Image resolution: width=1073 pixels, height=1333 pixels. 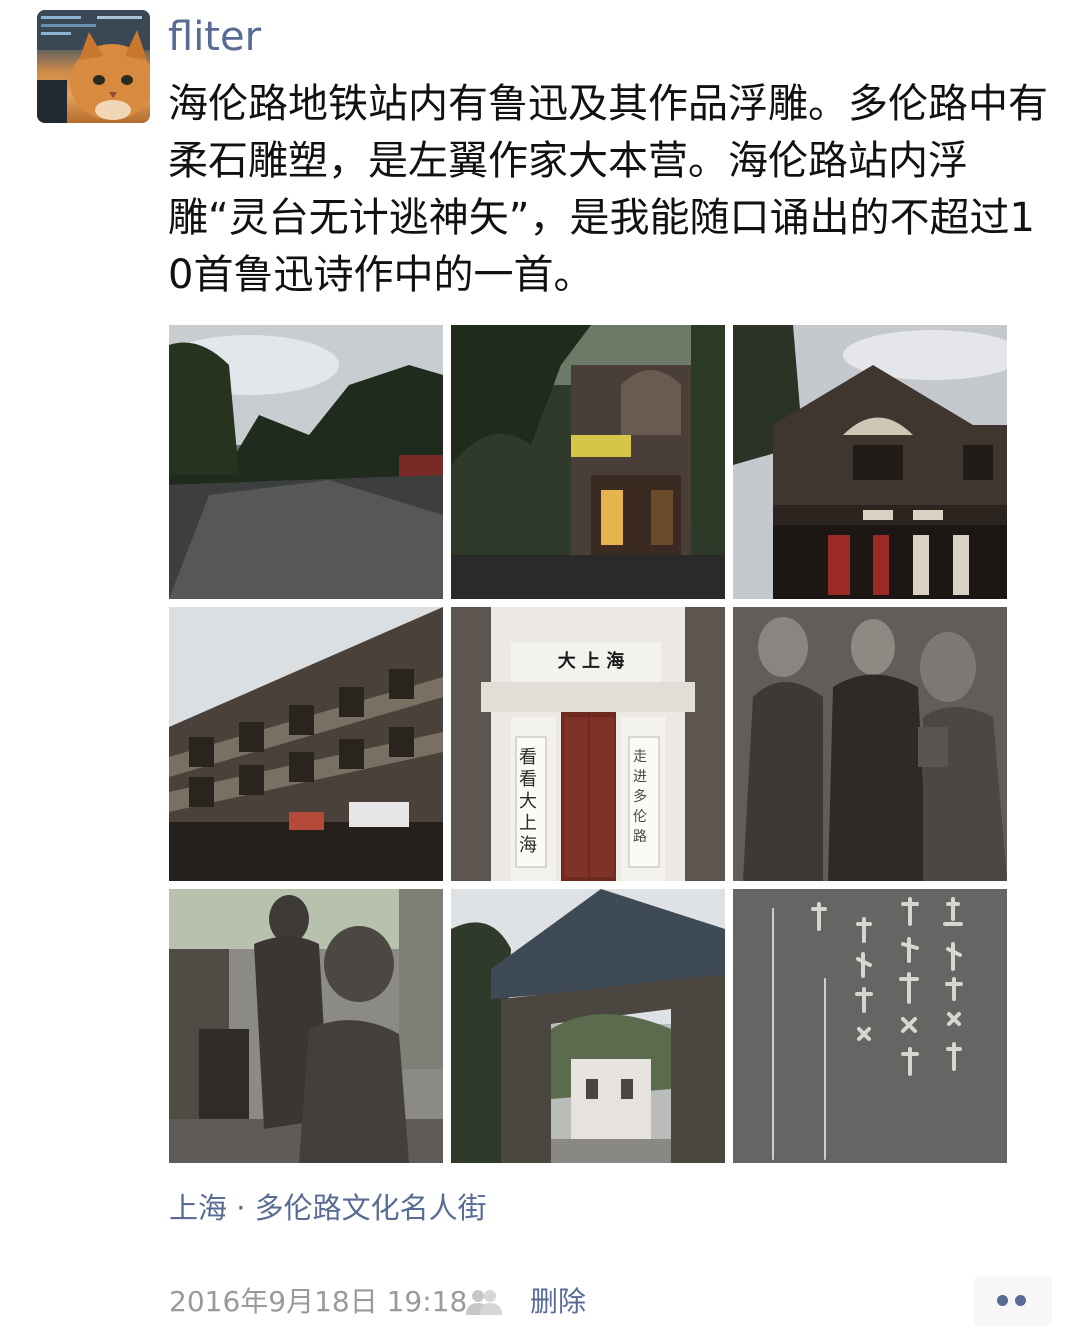 I want to click on gate-couplet-left: 看看大上海, so click(x=528, y=801).